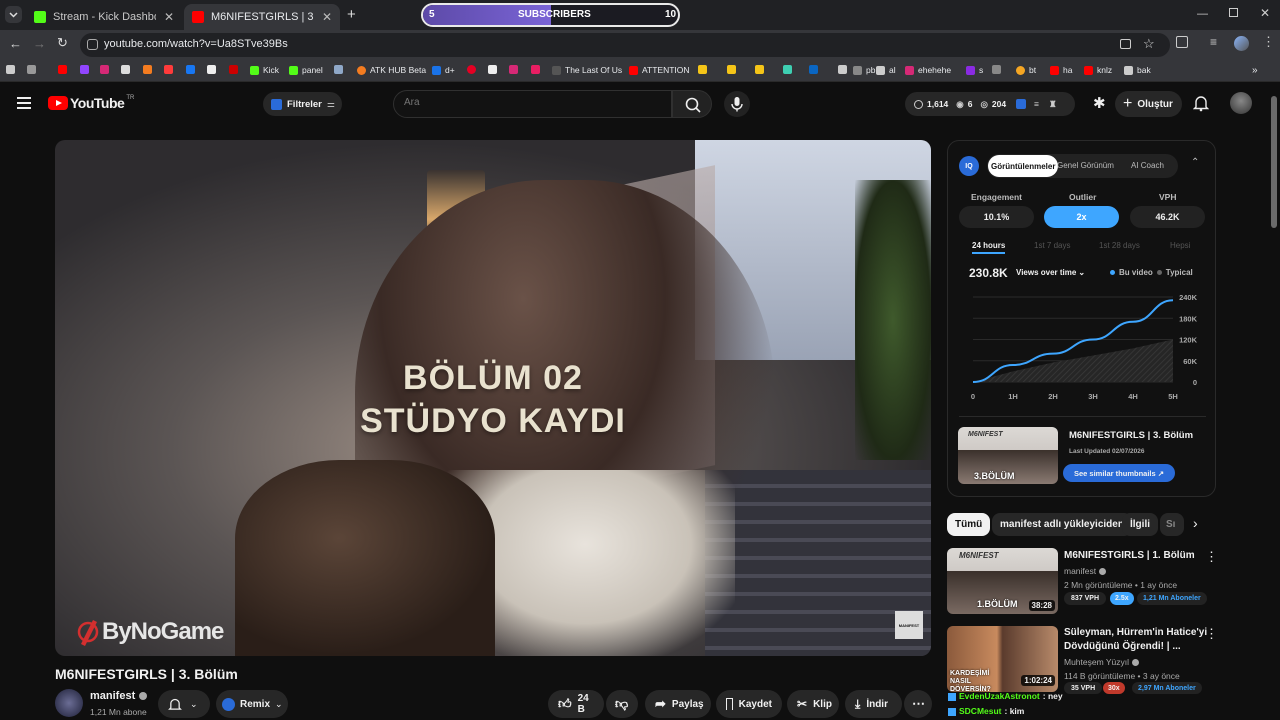 This screenshot has height=720, width=1280. I want to click on dislike-button: 👎︎, so click(622, 704).